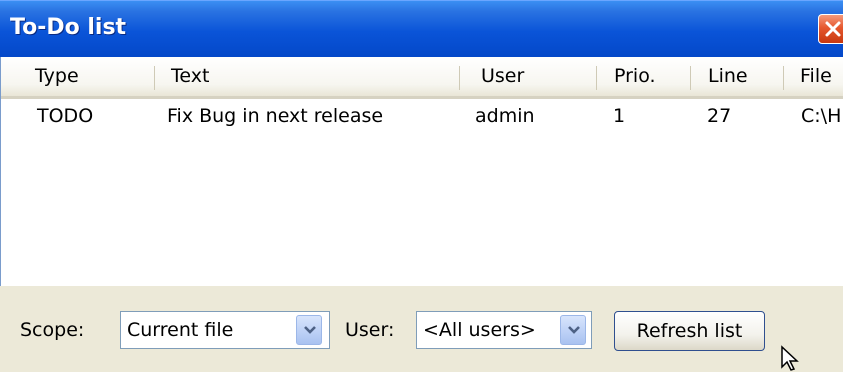  What do you see at coordinates (190, 76) in the screenshot?
I see `column-header-text: Text` at bounding box center [190, 76].